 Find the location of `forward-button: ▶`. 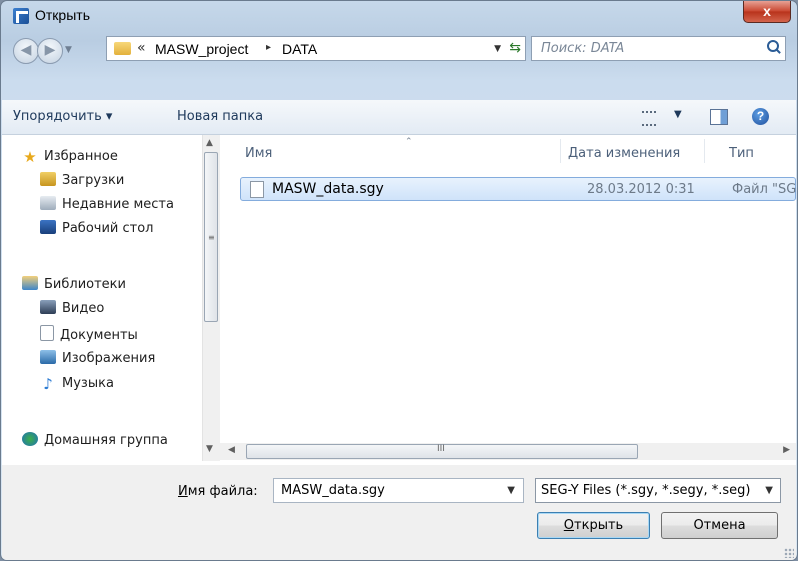

forward-button: ▶ is located at coordinates (50, 51).